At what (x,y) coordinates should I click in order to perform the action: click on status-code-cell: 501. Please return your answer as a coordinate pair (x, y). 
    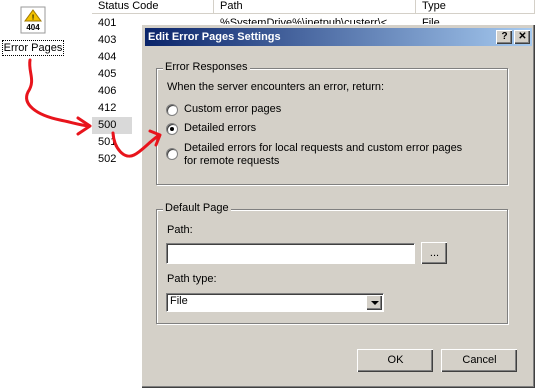
    Looking at the image, I should click on (112, 142).